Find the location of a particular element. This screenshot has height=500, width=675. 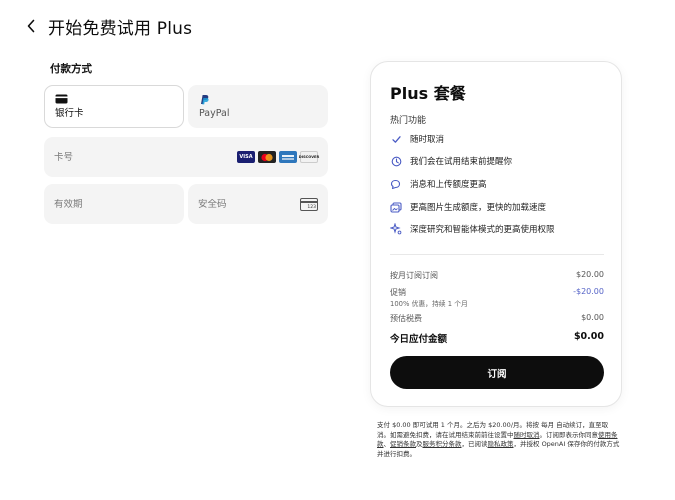

back-button is located at coordinates (31, 26).